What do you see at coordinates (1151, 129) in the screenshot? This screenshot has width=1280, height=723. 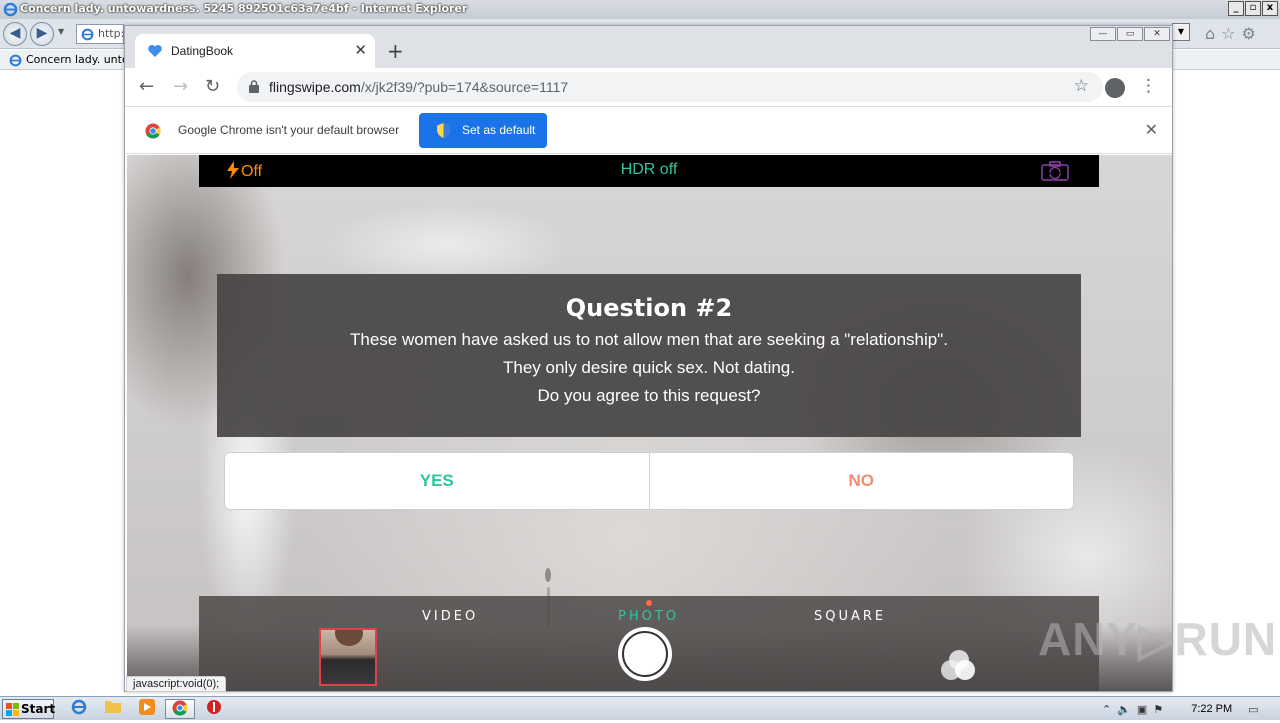 I see `infobar-close-icon: ✕` at bounding box center [1151, 129].